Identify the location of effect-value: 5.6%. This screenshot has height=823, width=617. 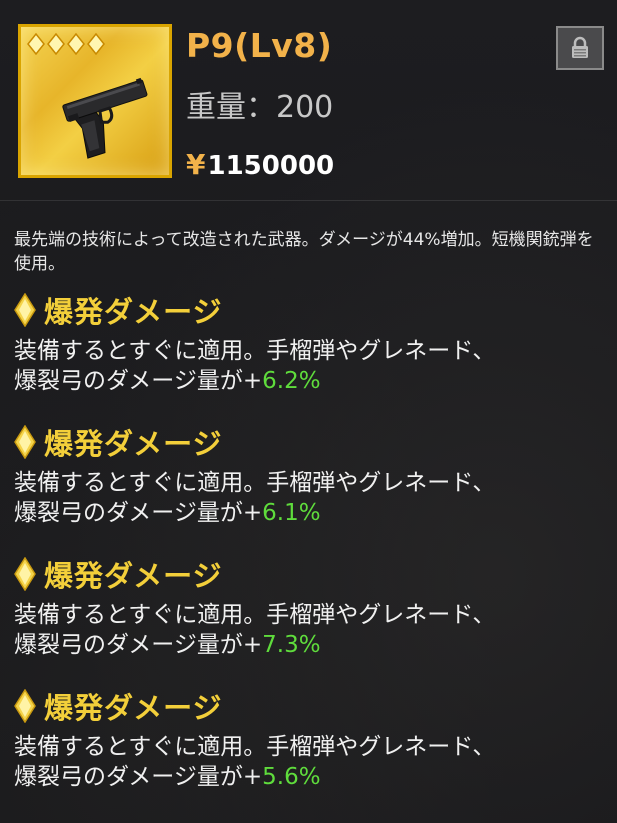
(291, 777).